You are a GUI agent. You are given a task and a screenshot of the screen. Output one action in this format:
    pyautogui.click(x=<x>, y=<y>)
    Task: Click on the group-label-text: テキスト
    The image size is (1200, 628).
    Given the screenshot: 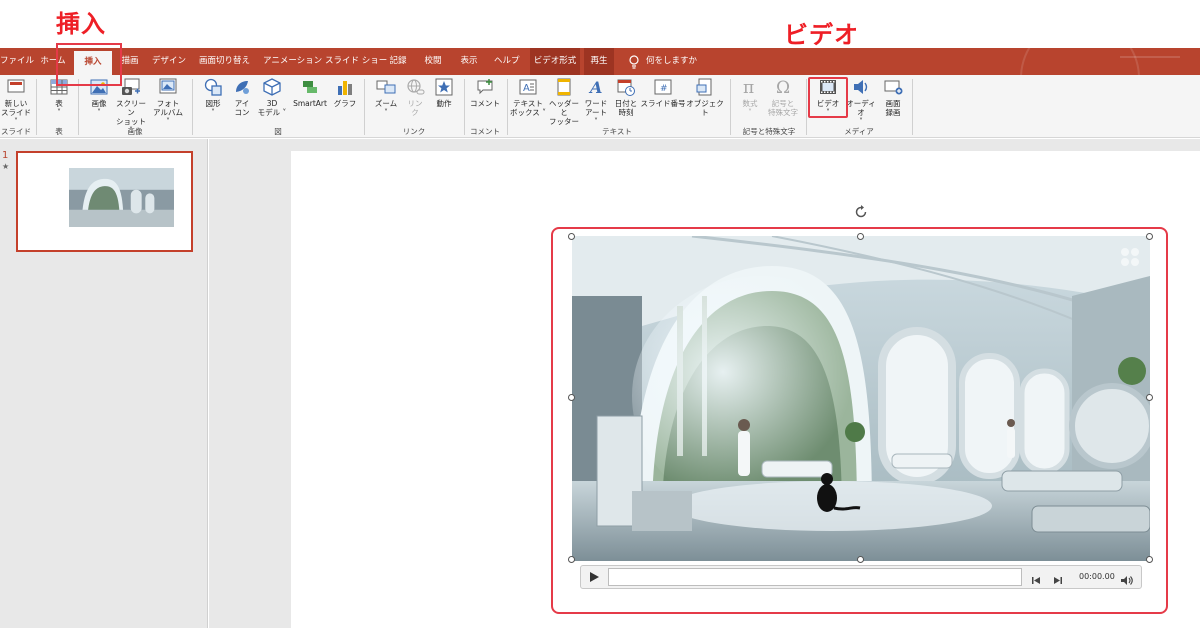 What is the action you would take?
    pyautogui.click(x=617, y=131)
    